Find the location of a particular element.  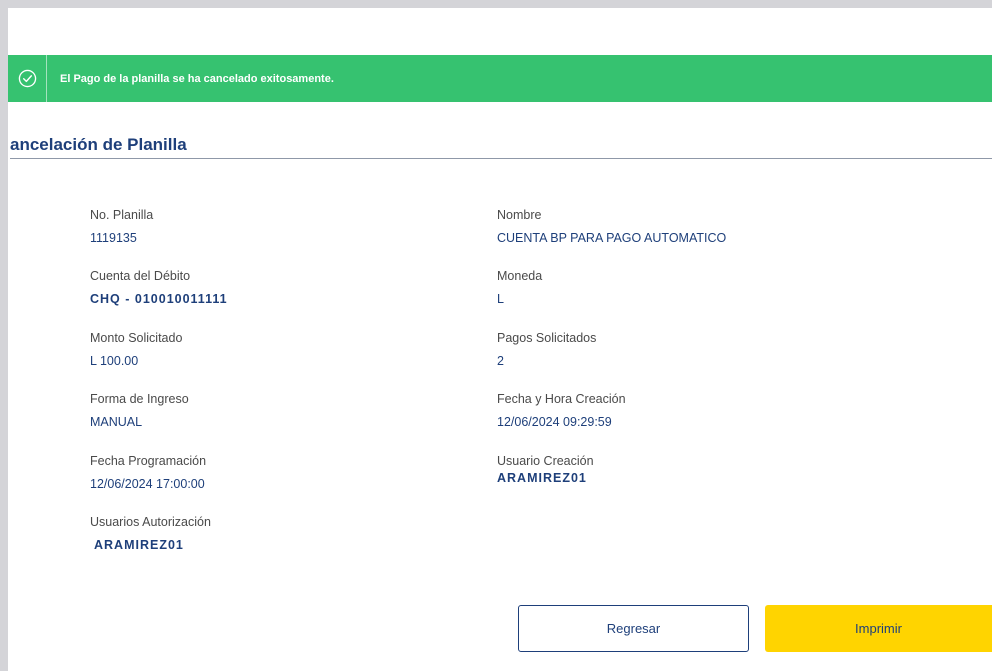

field-nombre: Nombre CUENTA BP PARA PAGO AUTOMATICO is located at coordinates (611, 226).